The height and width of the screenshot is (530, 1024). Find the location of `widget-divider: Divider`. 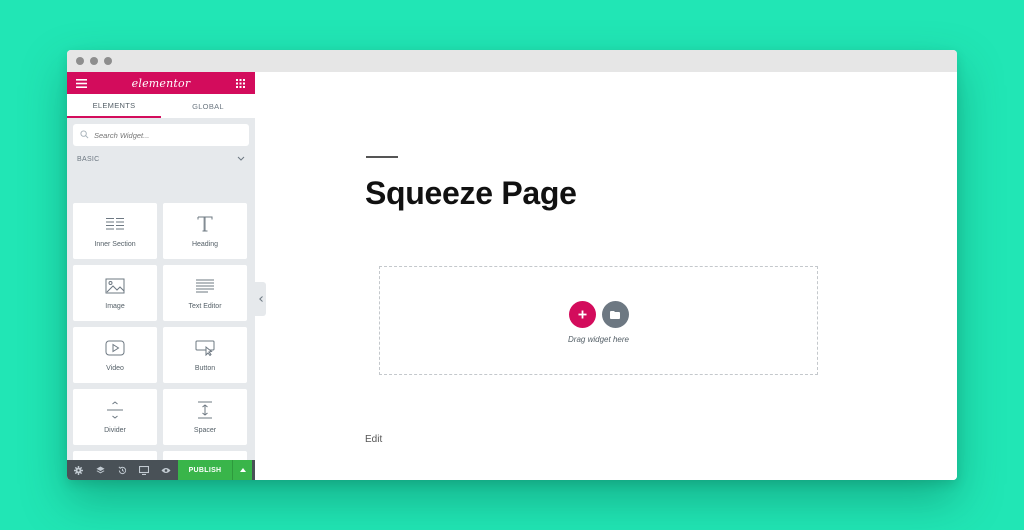

widget-divider: Divider is located at coordinates (115, 417).